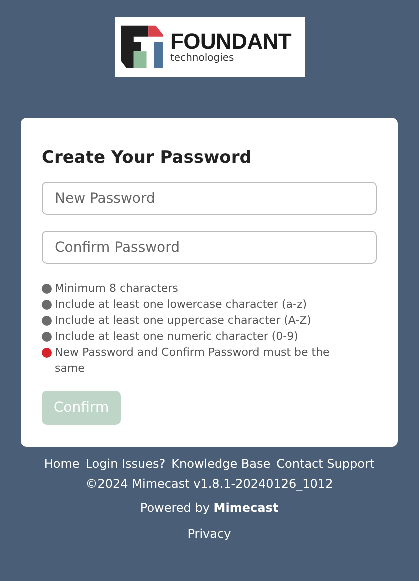 Image resolution: width=419 pixels, height=581 pixels. What do you see at coordinates (210, 534) in the screenshot?
I see `privacy-link: Privacy` at bounding box center [210, 534].